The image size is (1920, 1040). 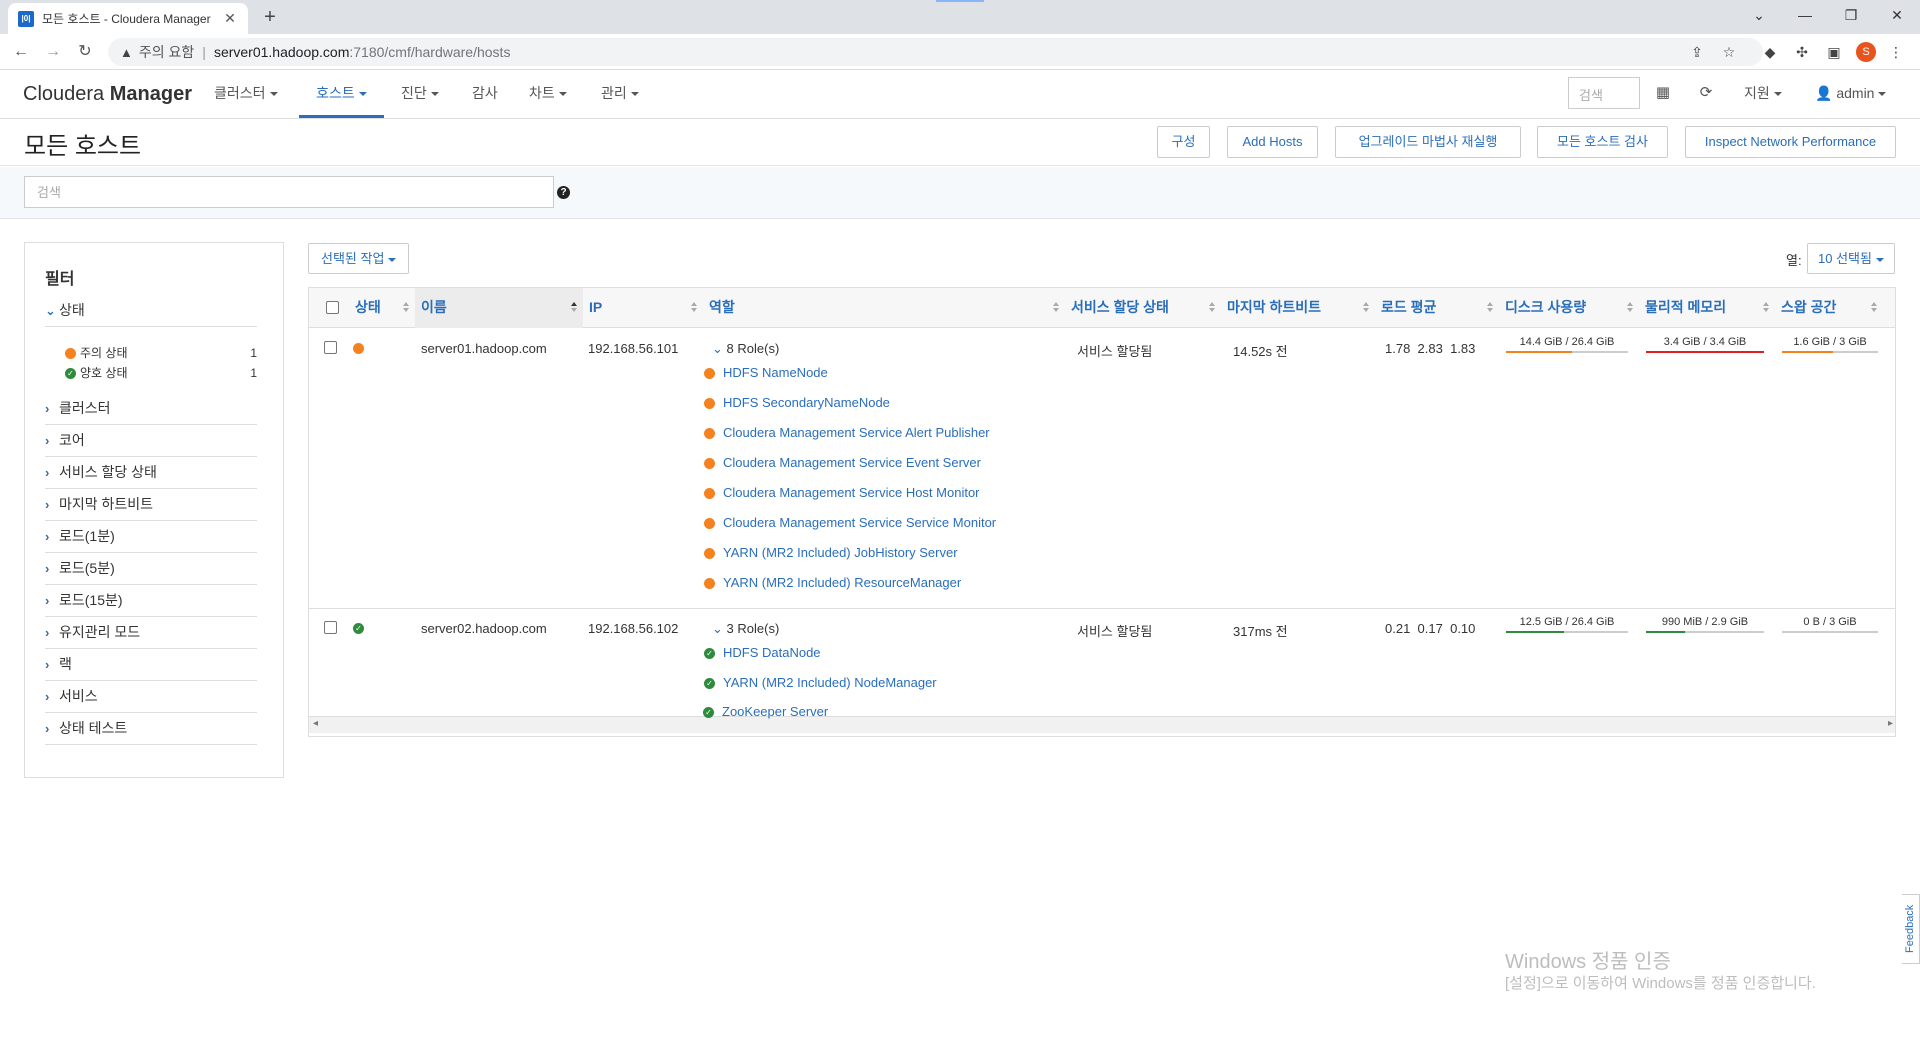 I want to click on tab-search-chevron-icon: ⌄, so click(x=1759, y=15).